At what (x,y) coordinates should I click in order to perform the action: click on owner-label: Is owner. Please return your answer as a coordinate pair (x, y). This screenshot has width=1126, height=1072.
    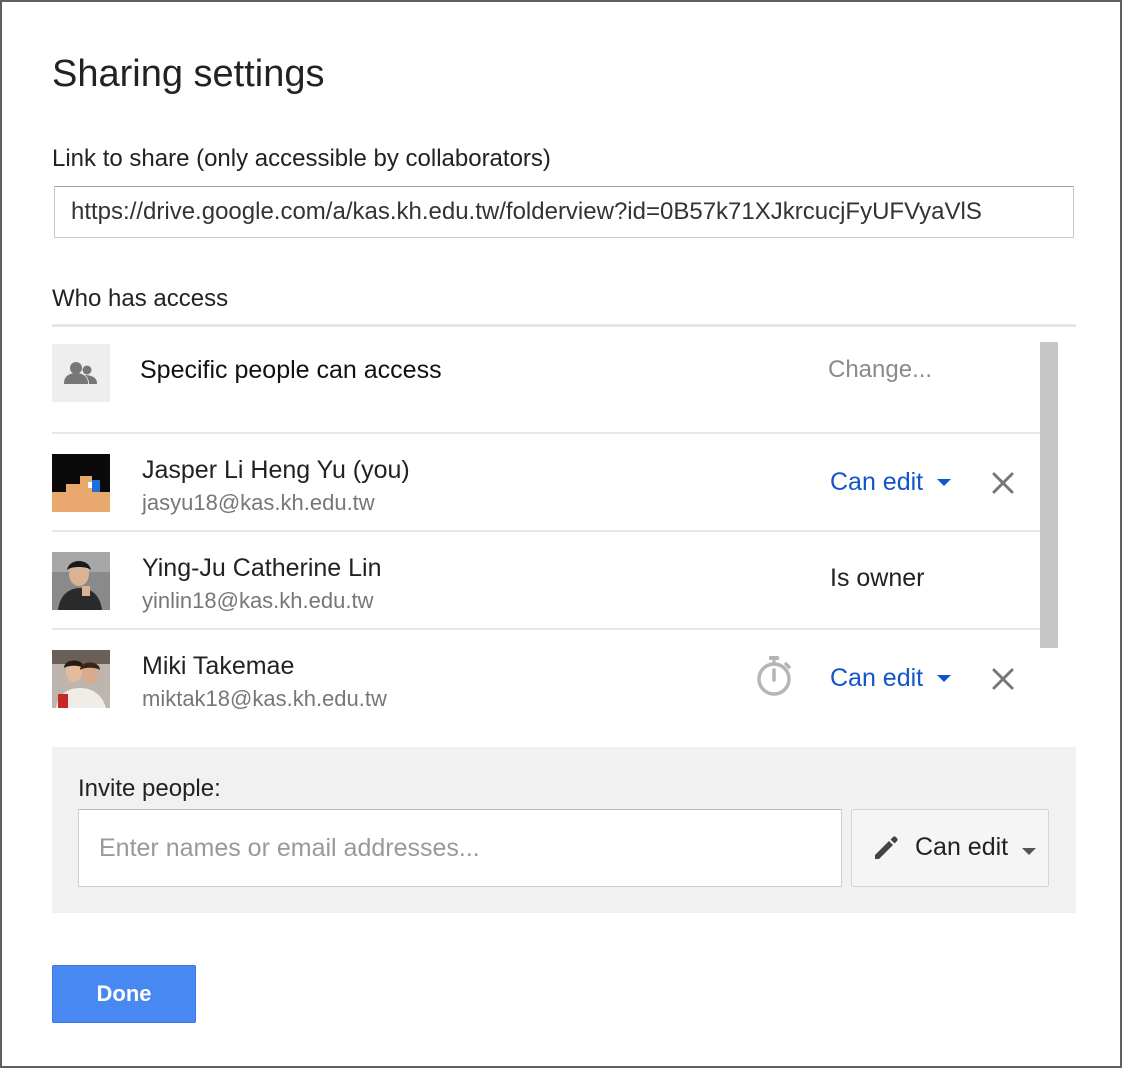
    Looking at the image, I should click on (877, 578).